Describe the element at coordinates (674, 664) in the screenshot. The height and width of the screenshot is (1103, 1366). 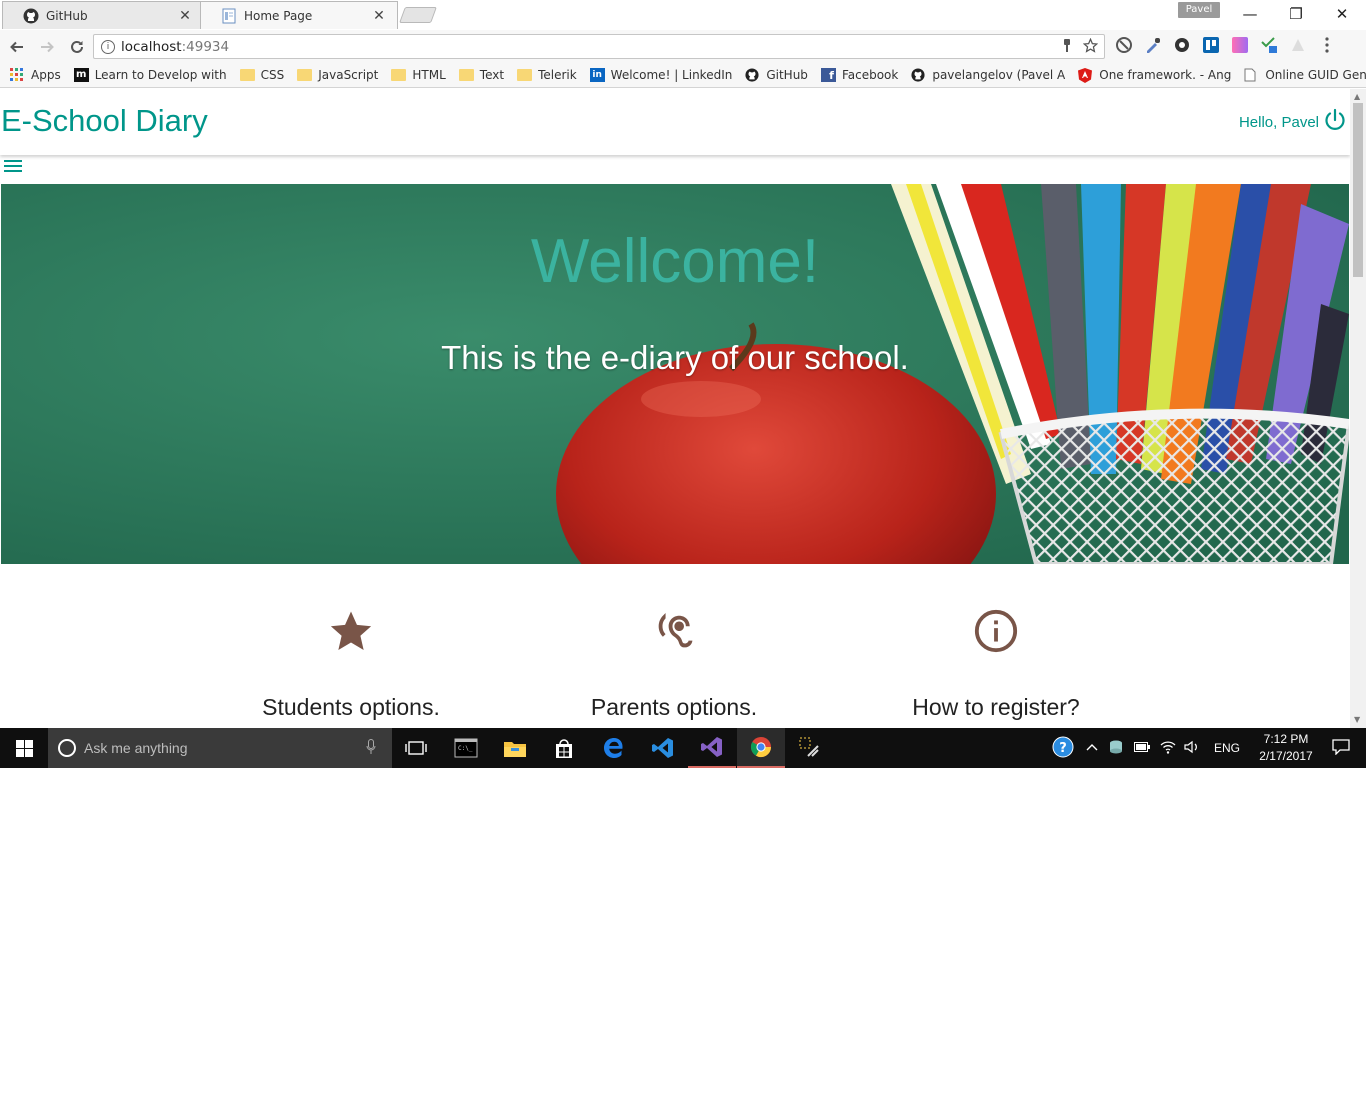
I see `feature-parents: Parents options.` at that location.